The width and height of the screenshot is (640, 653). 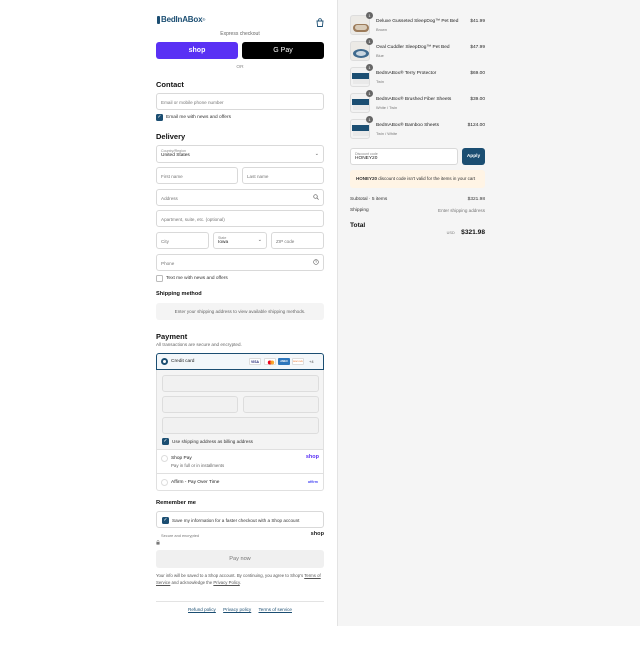 What do you see at coordinates (182, 240) in the screenshot?
I see `city-field: City` at bounding box center [182, 240].